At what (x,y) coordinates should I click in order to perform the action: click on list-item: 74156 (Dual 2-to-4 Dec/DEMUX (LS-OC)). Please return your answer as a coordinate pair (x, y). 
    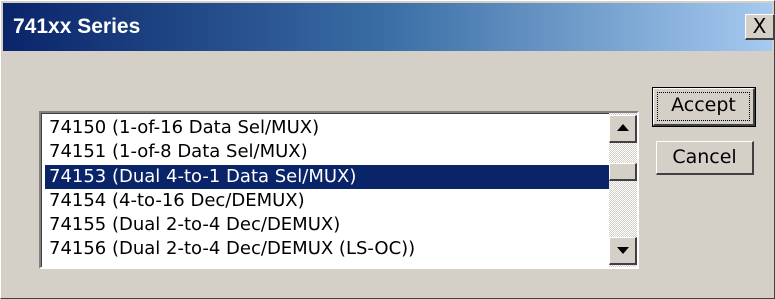
    Looking at the image, I should click on (327, 249).